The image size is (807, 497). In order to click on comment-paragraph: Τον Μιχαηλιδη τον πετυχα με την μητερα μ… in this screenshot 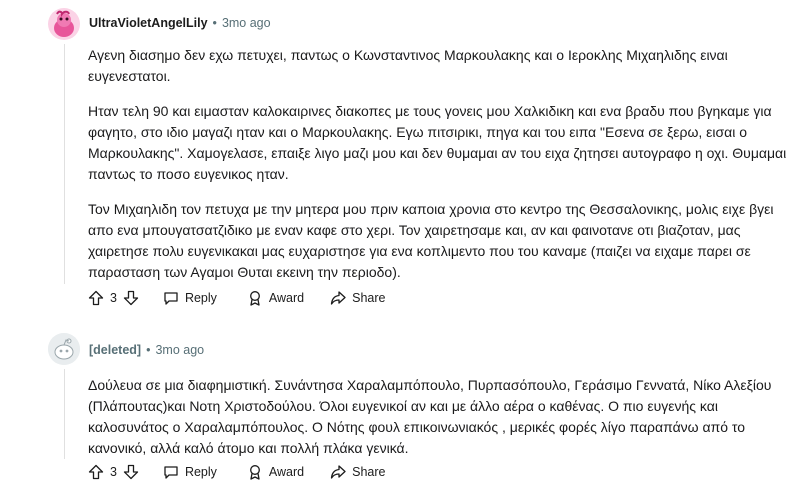, I will do `click(431, 240)`.